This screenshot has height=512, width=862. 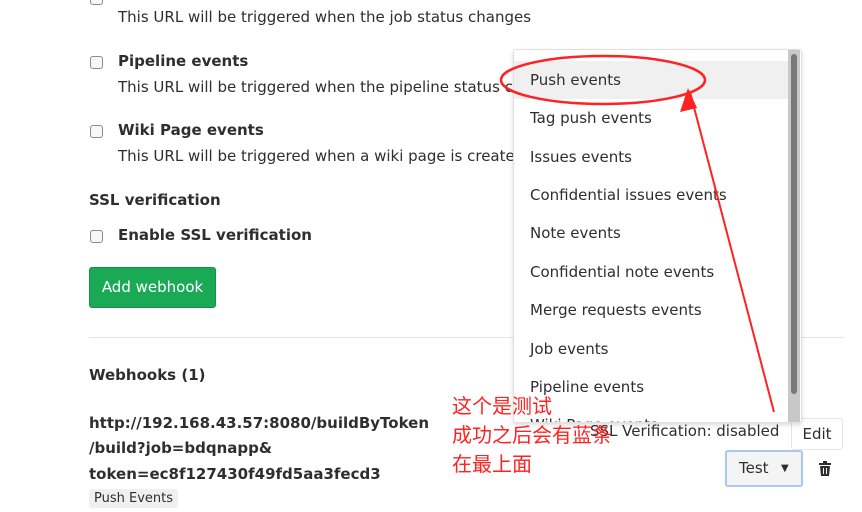 I want to click on annotation-text-line1: 这个是测试, so click(x=502, y=406).